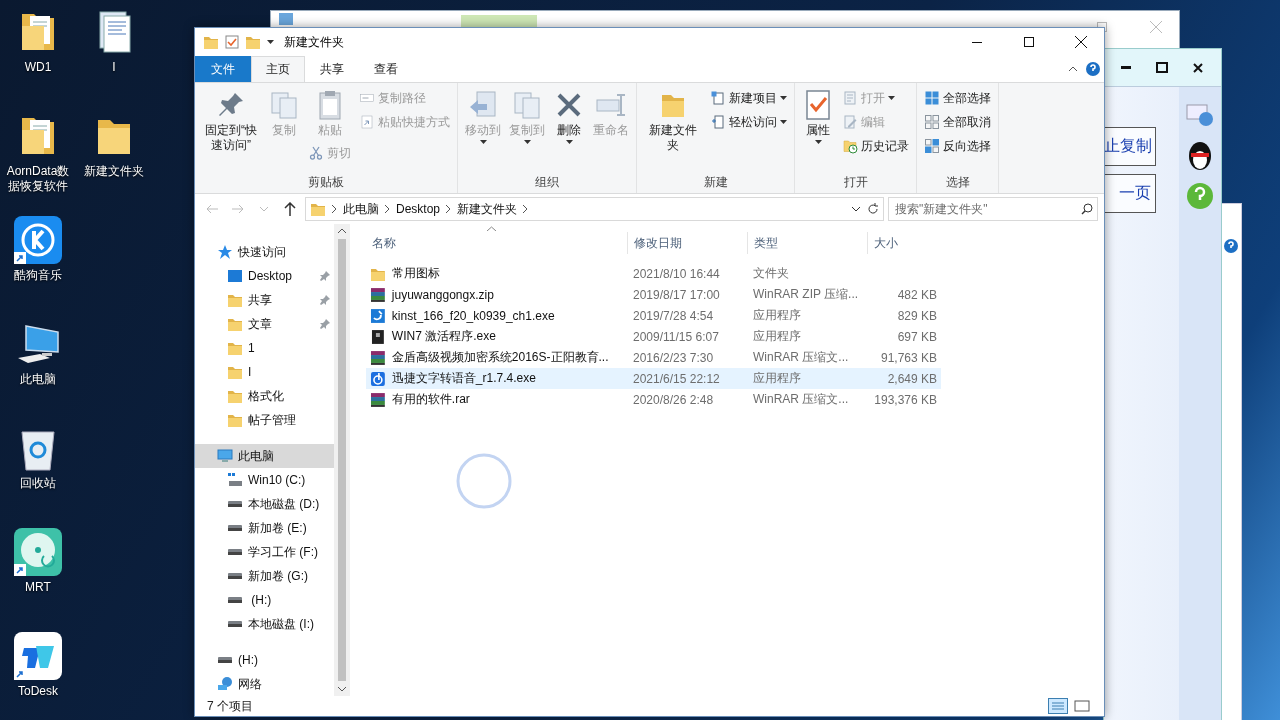 The height and width of the screenshot is (720, 1280). I want to click on nav-item: 文章, so click(264, 324).